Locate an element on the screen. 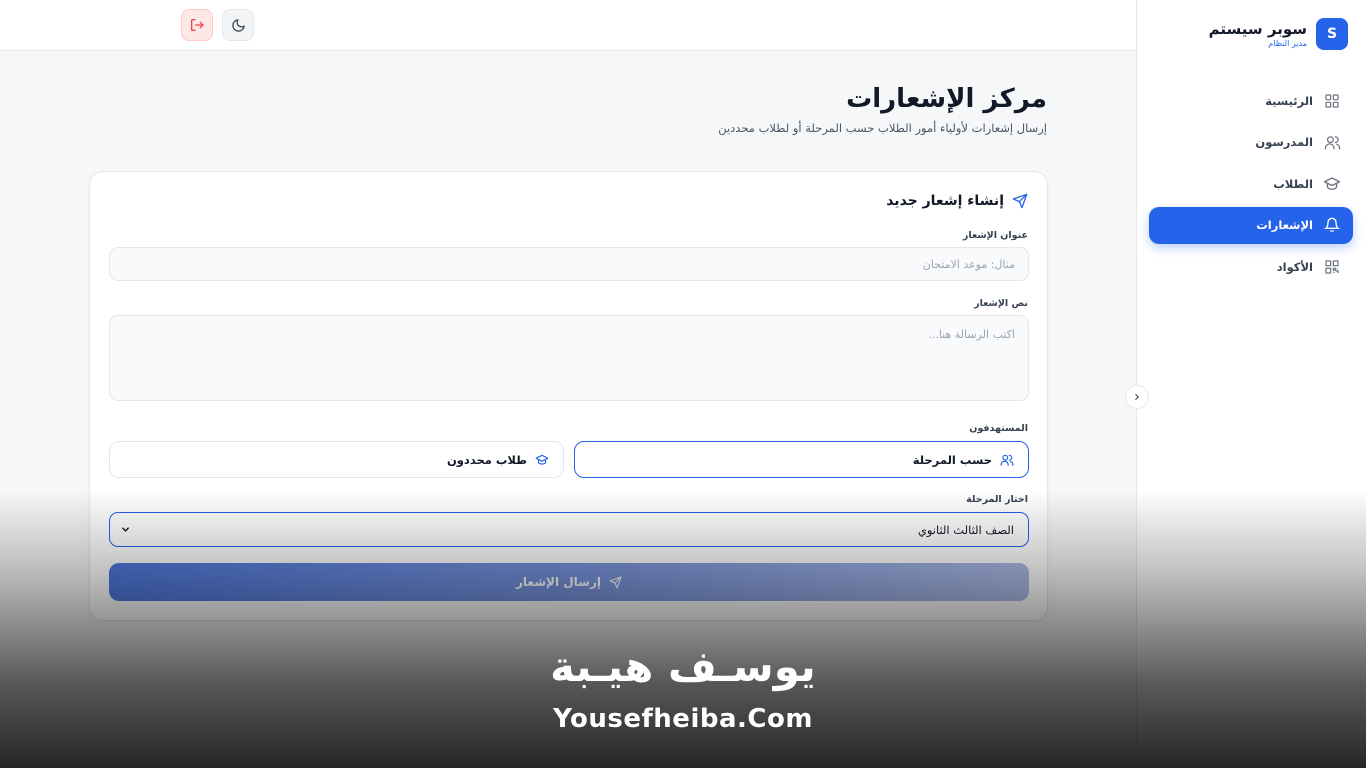 The image size is (1366, 768). target-by-stage-label: حسب المرحلة is located at coordinates (952, 459).